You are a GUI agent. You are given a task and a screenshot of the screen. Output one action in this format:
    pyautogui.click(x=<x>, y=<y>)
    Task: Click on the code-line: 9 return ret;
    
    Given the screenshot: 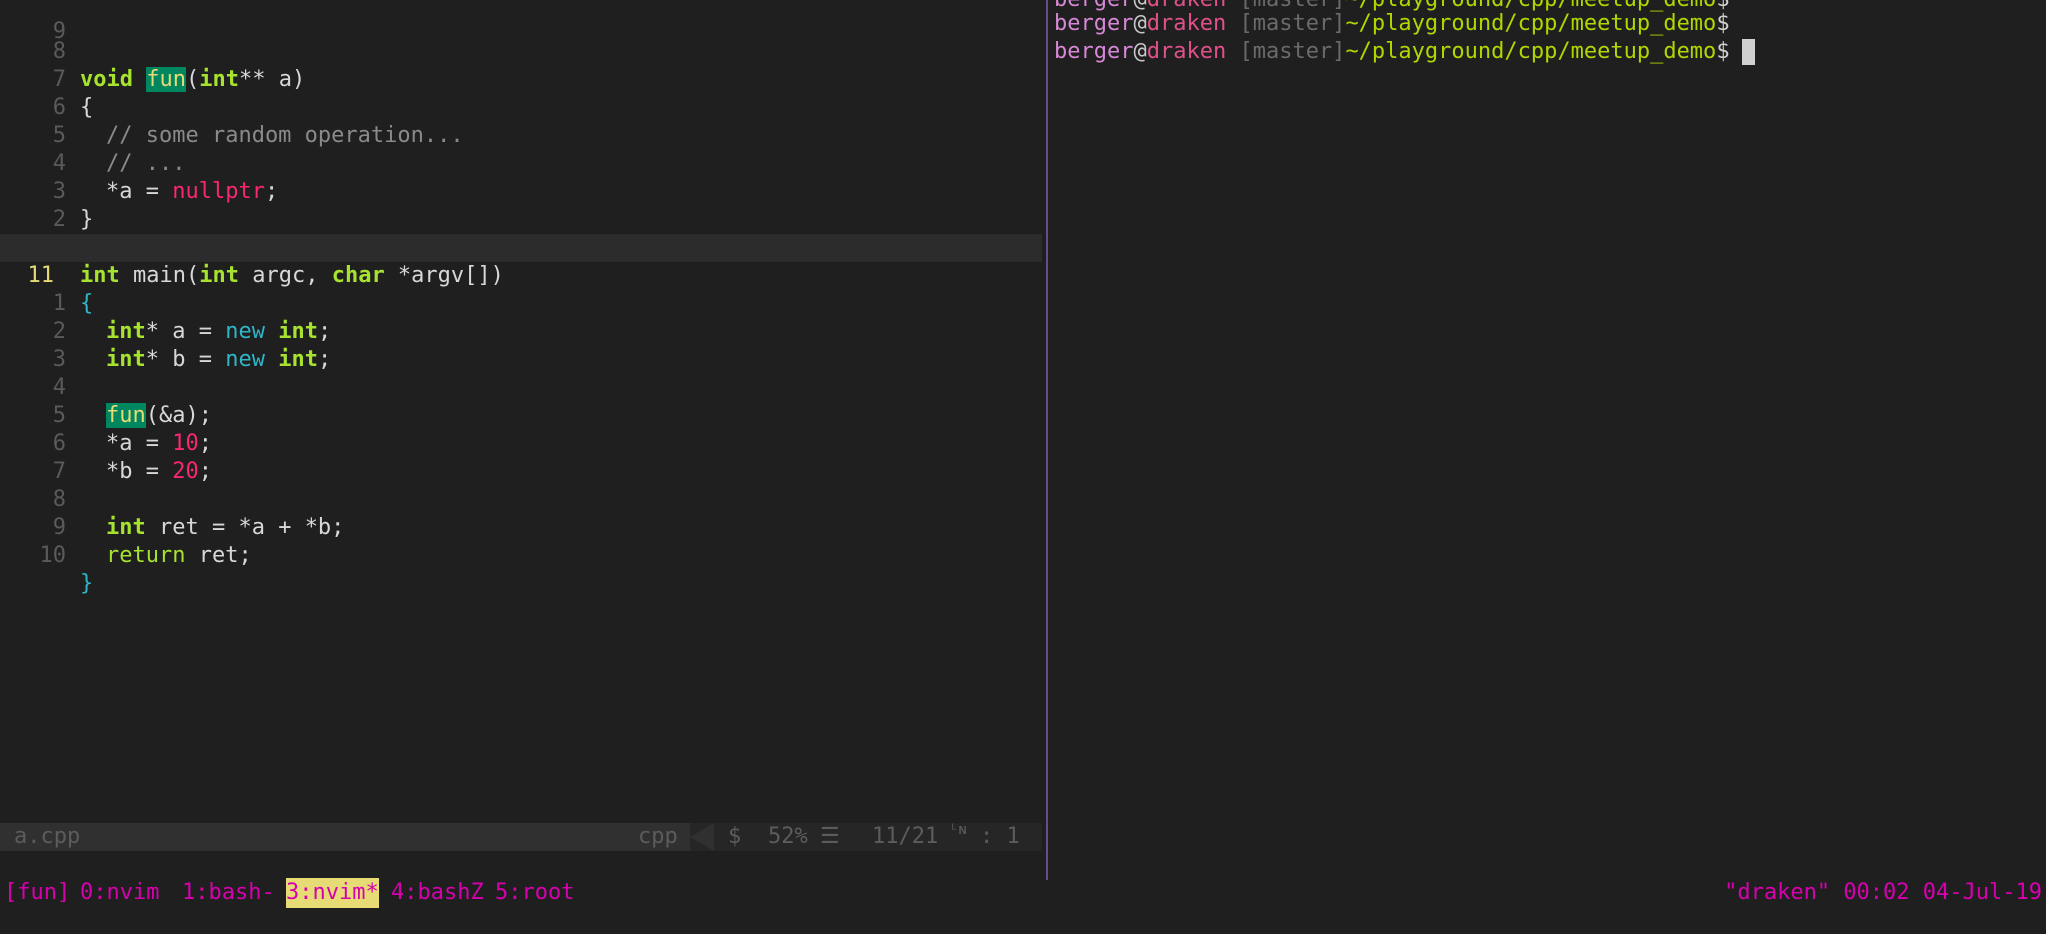 What is the action you would take?
    pyautogui.click(x=521, y=527)
    